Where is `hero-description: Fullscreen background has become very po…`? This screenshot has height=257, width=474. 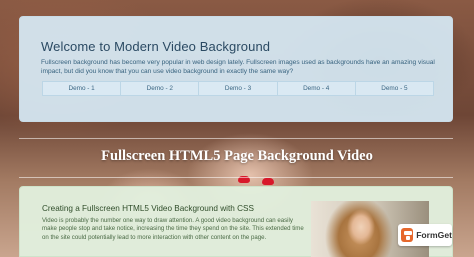
hero-description: Fullscreen background has become very po… is located at coordinates (238, 67).